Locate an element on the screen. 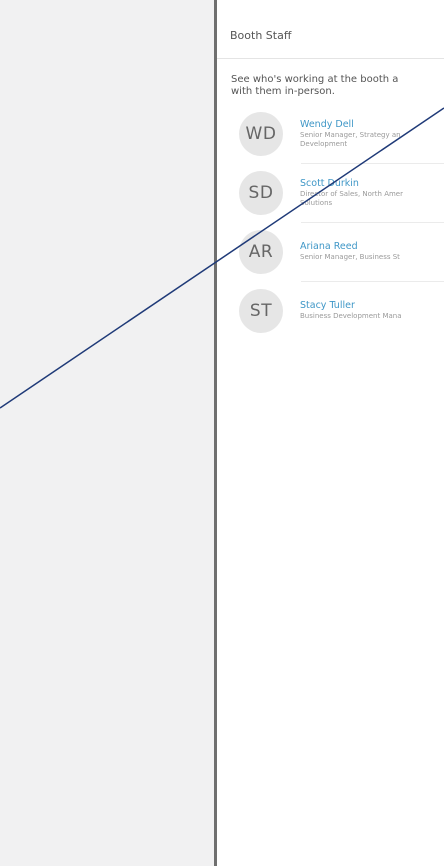  staff-role: Senior Manager, Business St is located at coordinates (350, 257).